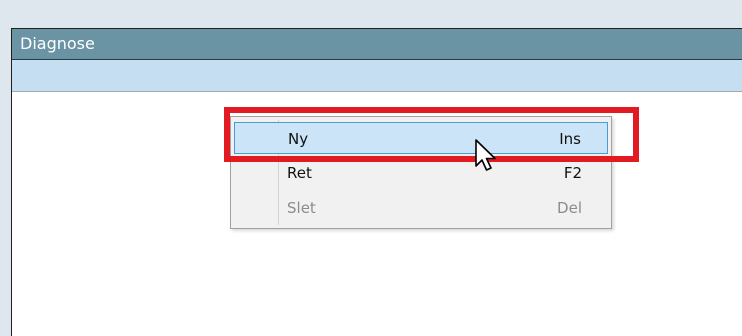  What do you see at coordinates (377, 44) in the screenshot?
I see `panel-titlebar: Diagnose` at bounding box center [377, 44].